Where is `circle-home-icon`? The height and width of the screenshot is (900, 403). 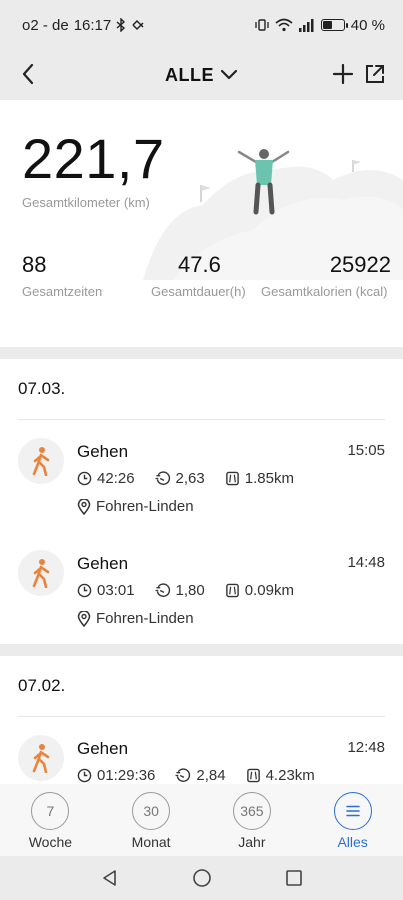
circle-home-icon is located at coordinates (201, 878).